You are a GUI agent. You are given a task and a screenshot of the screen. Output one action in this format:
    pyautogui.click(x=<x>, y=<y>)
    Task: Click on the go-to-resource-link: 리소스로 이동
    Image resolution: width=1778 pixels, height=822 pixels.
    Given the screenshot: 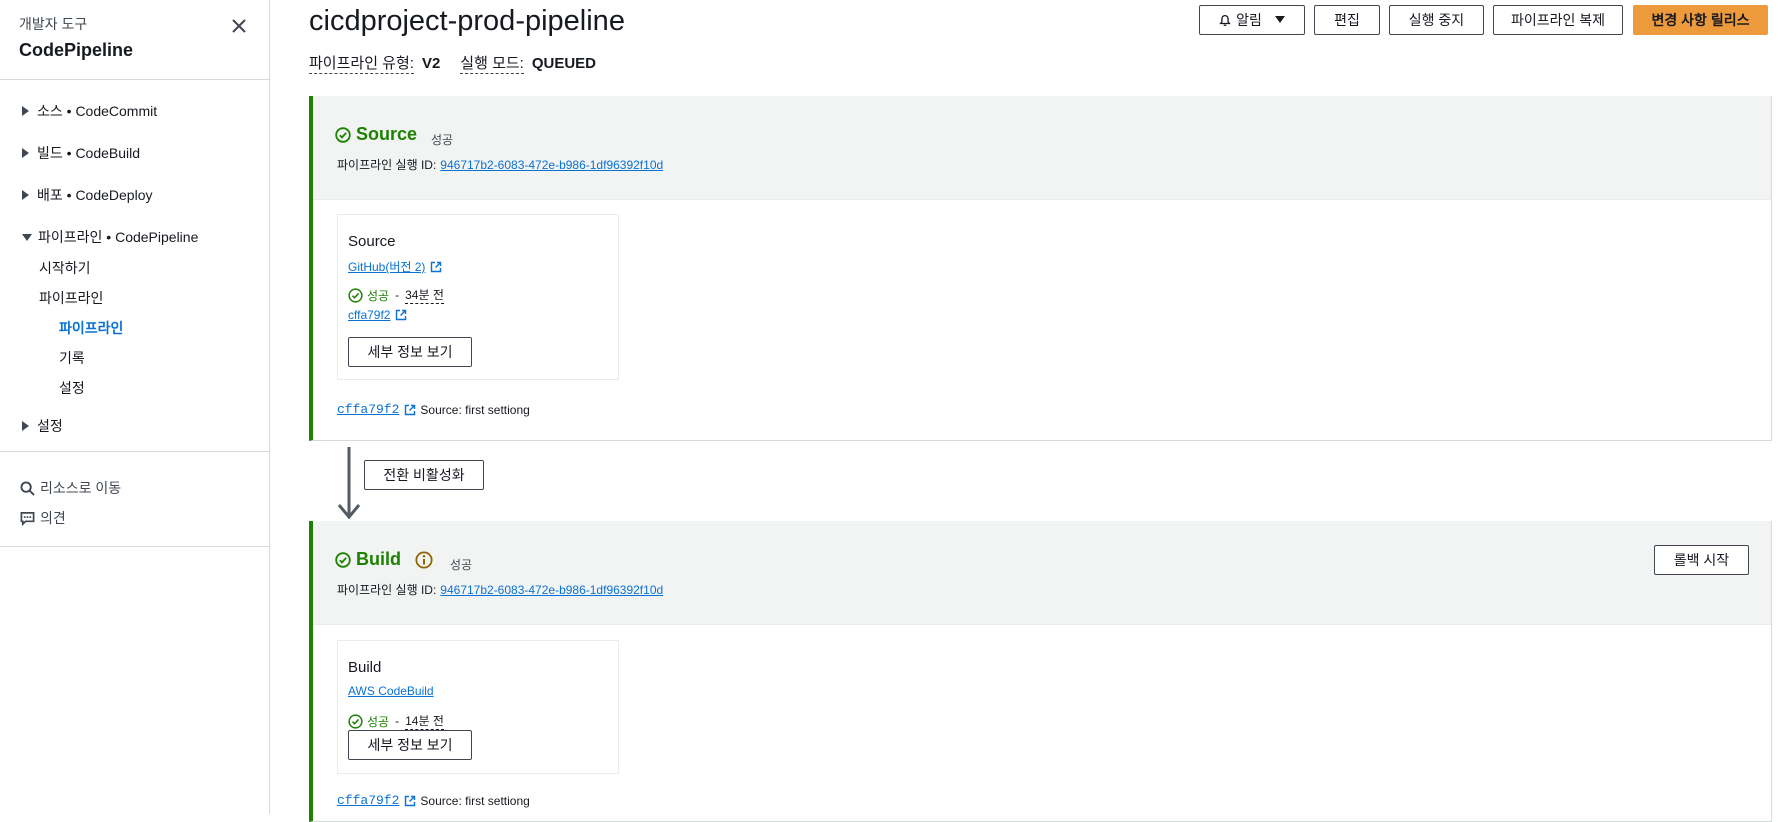 What is the action you would take?
    pyautogui.click(x=70, y=488)
    